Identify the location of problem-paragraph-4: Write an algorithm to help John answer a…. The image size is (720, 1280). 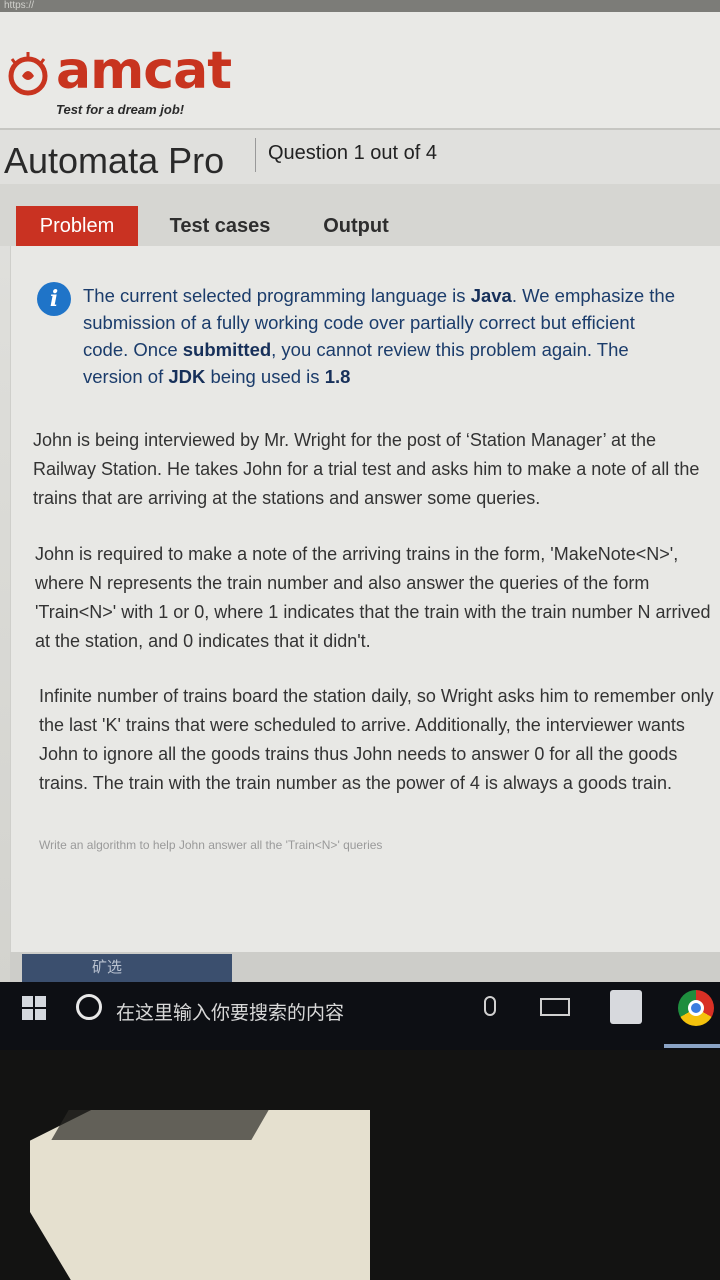
(211, 845).